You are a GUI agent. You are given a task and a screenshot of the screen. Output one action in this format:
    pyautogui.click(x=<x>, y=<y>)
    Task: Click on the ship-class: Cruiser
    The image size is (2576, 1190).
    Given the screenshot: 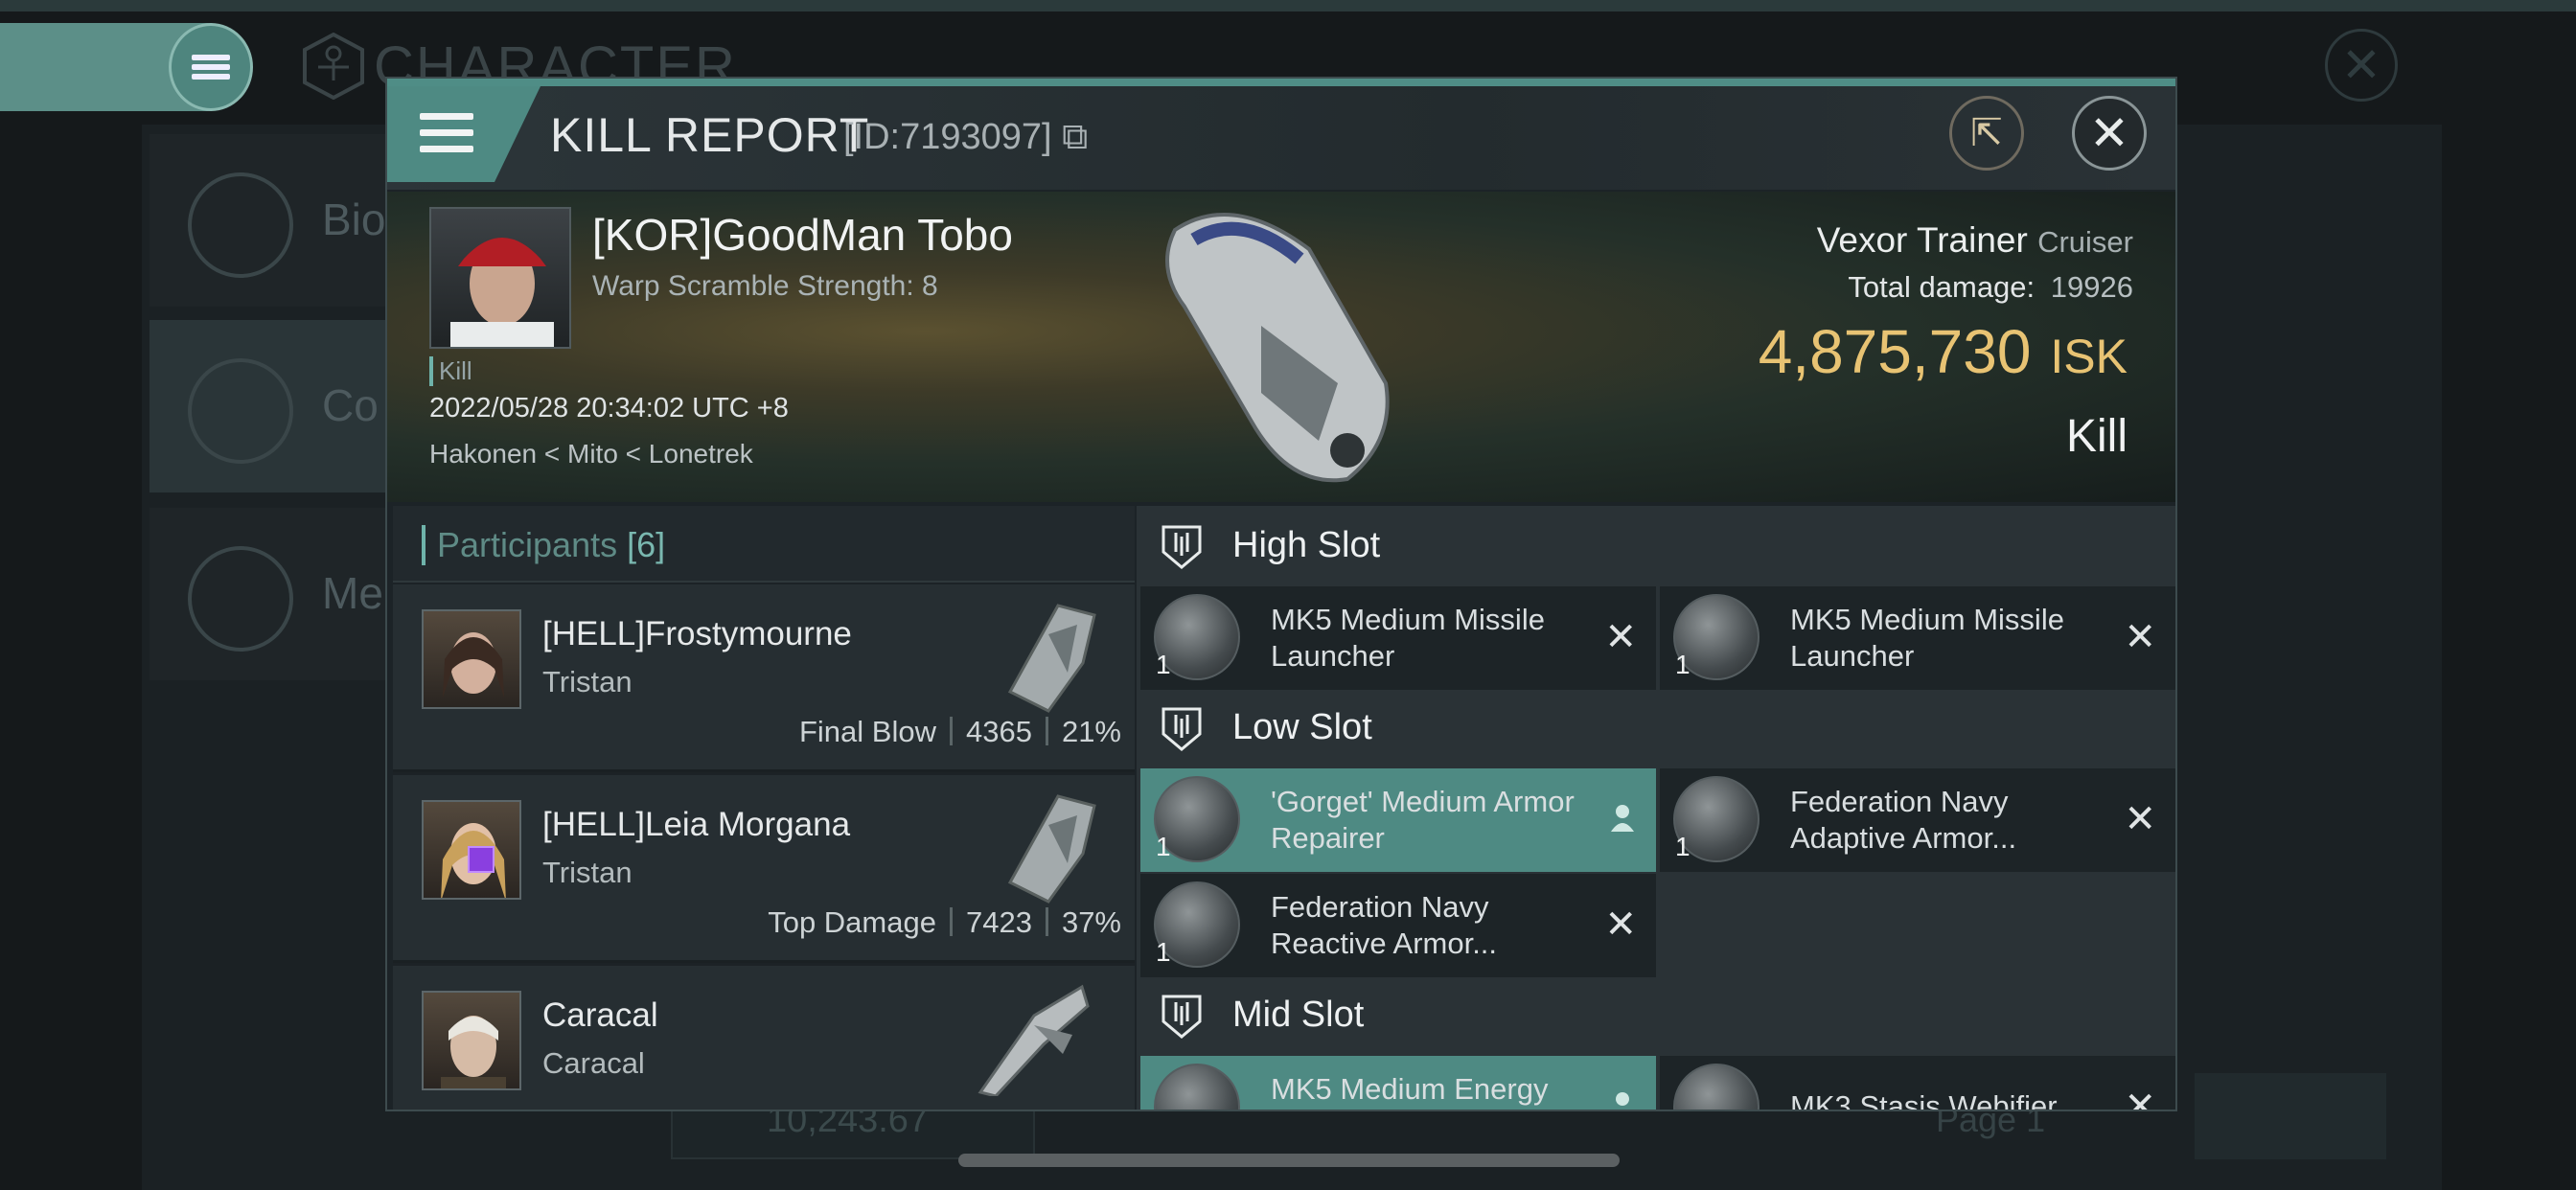 What is the action you would take?
    pyautogui.click(x=2085, y=242)
    